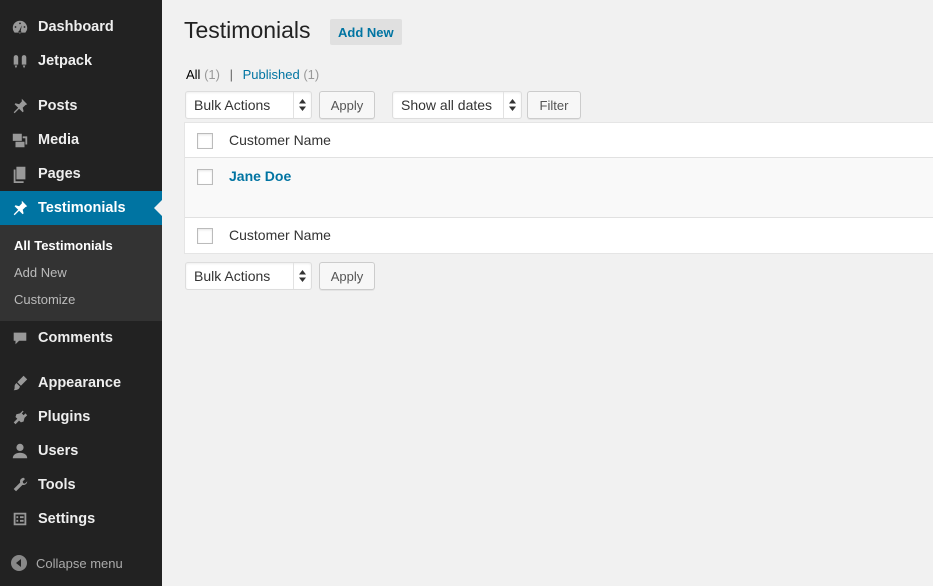 This screenshot has width=933, height=586. I want to click on bulk-actions-select-top: Bulk Actions, so click(248, 105).